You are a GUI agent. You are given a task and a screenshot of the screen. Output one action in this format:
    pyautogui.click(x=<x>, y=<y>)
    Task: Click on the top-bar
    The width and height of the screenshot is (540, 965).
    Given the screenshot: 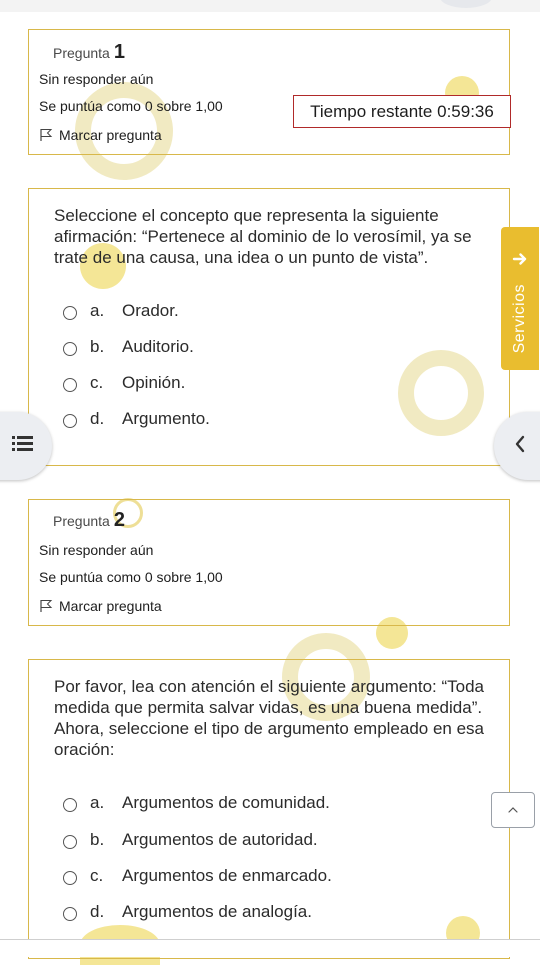 What is the action you would take?
    pyautogui.click(x=270, y=6)
    